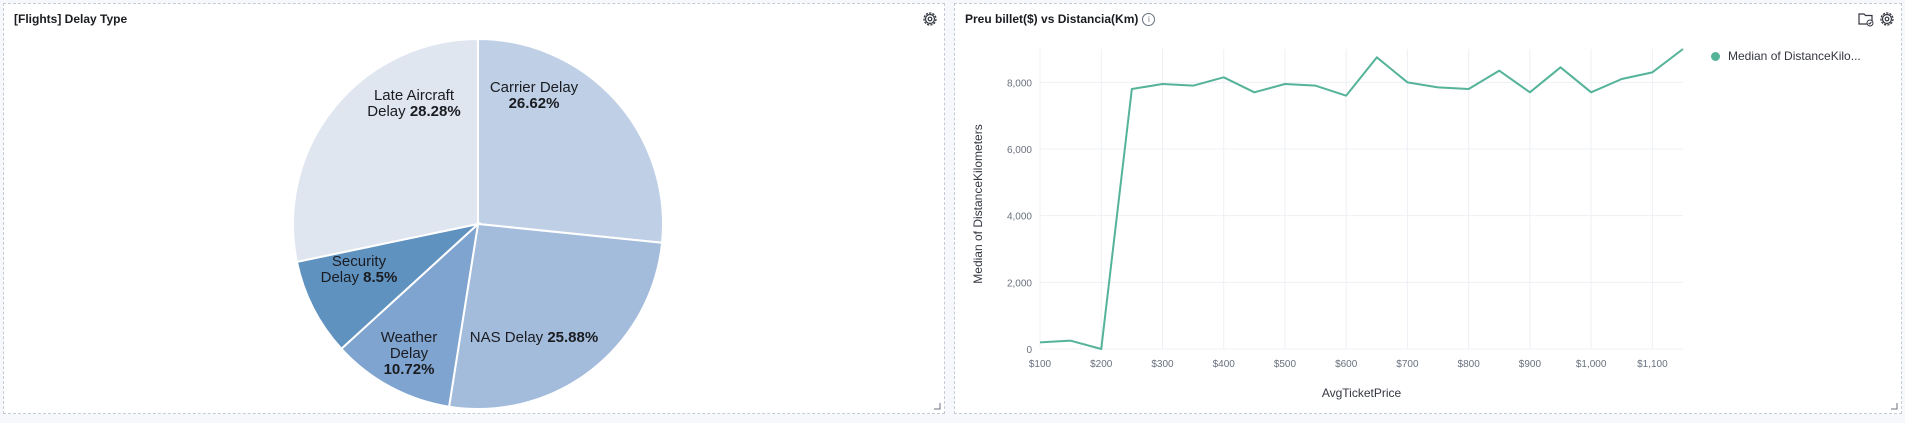  I want to click on x-tick-label: $1,000, so click(1591, 364).